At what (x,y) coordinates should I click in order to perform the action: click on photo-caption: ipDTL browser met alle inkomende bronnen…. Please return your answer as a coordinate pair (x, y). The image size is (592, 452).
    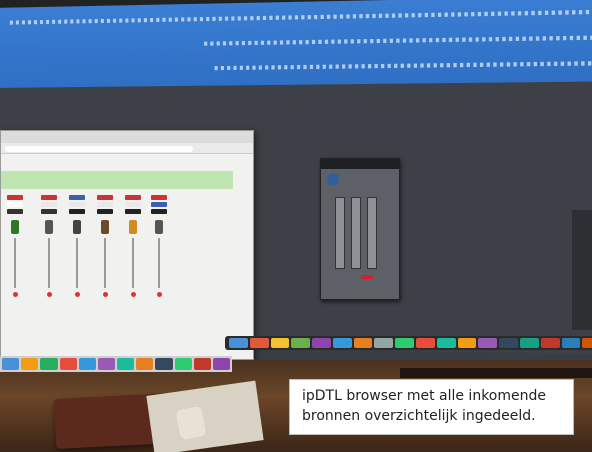
    Looking at the image, I should click on (431, 407).